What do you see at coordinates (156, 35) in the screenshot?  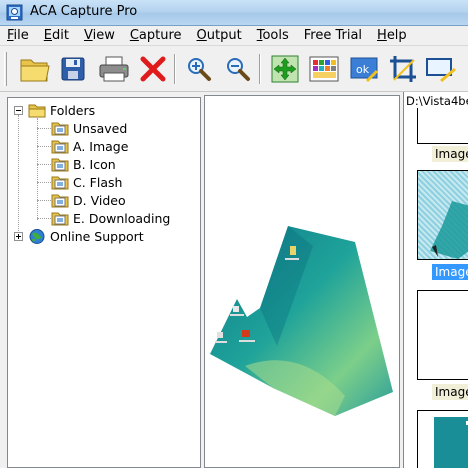 I see `menu-capture: Capture` at bounding box center [156, 35].